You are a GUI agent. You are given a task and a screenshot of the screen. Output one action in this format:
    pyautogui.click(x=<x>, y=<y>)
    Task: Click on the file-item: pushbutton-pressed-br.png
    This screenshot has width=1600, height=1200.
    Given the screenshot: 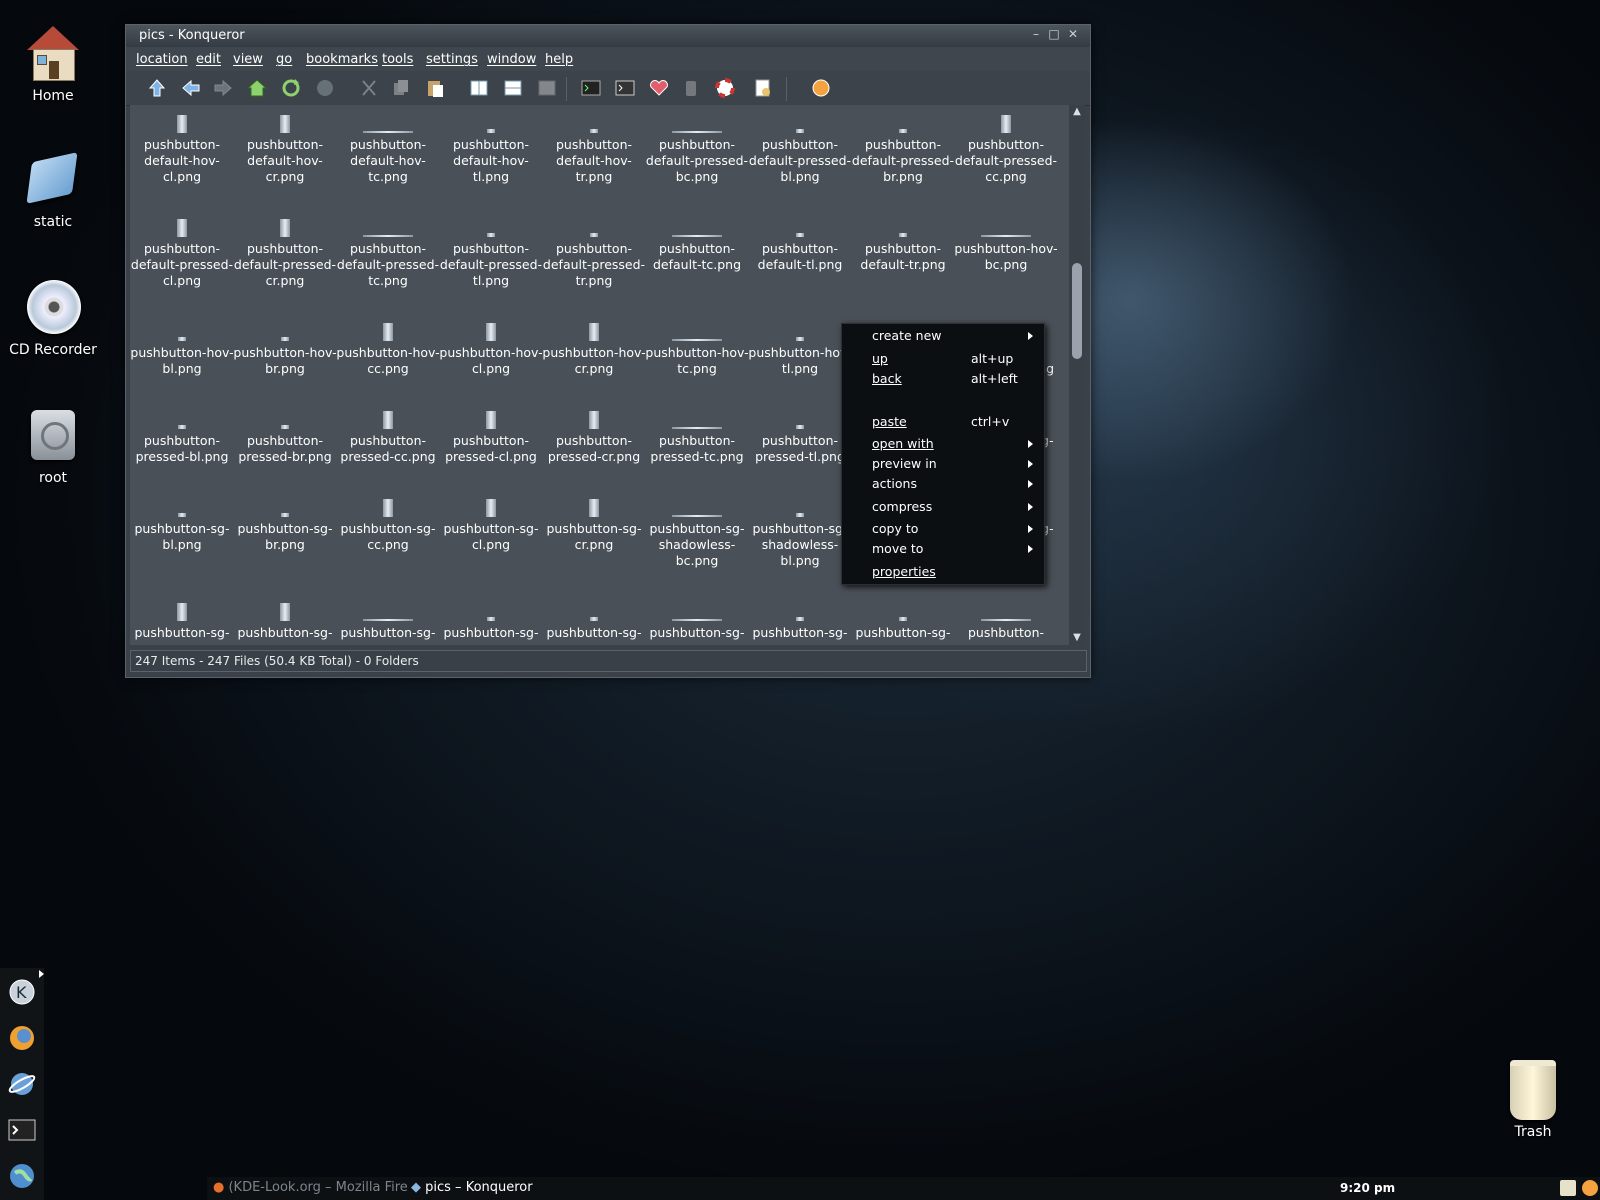 What is the action you would take?
    pyautogui.click(x=285, y=438)
    